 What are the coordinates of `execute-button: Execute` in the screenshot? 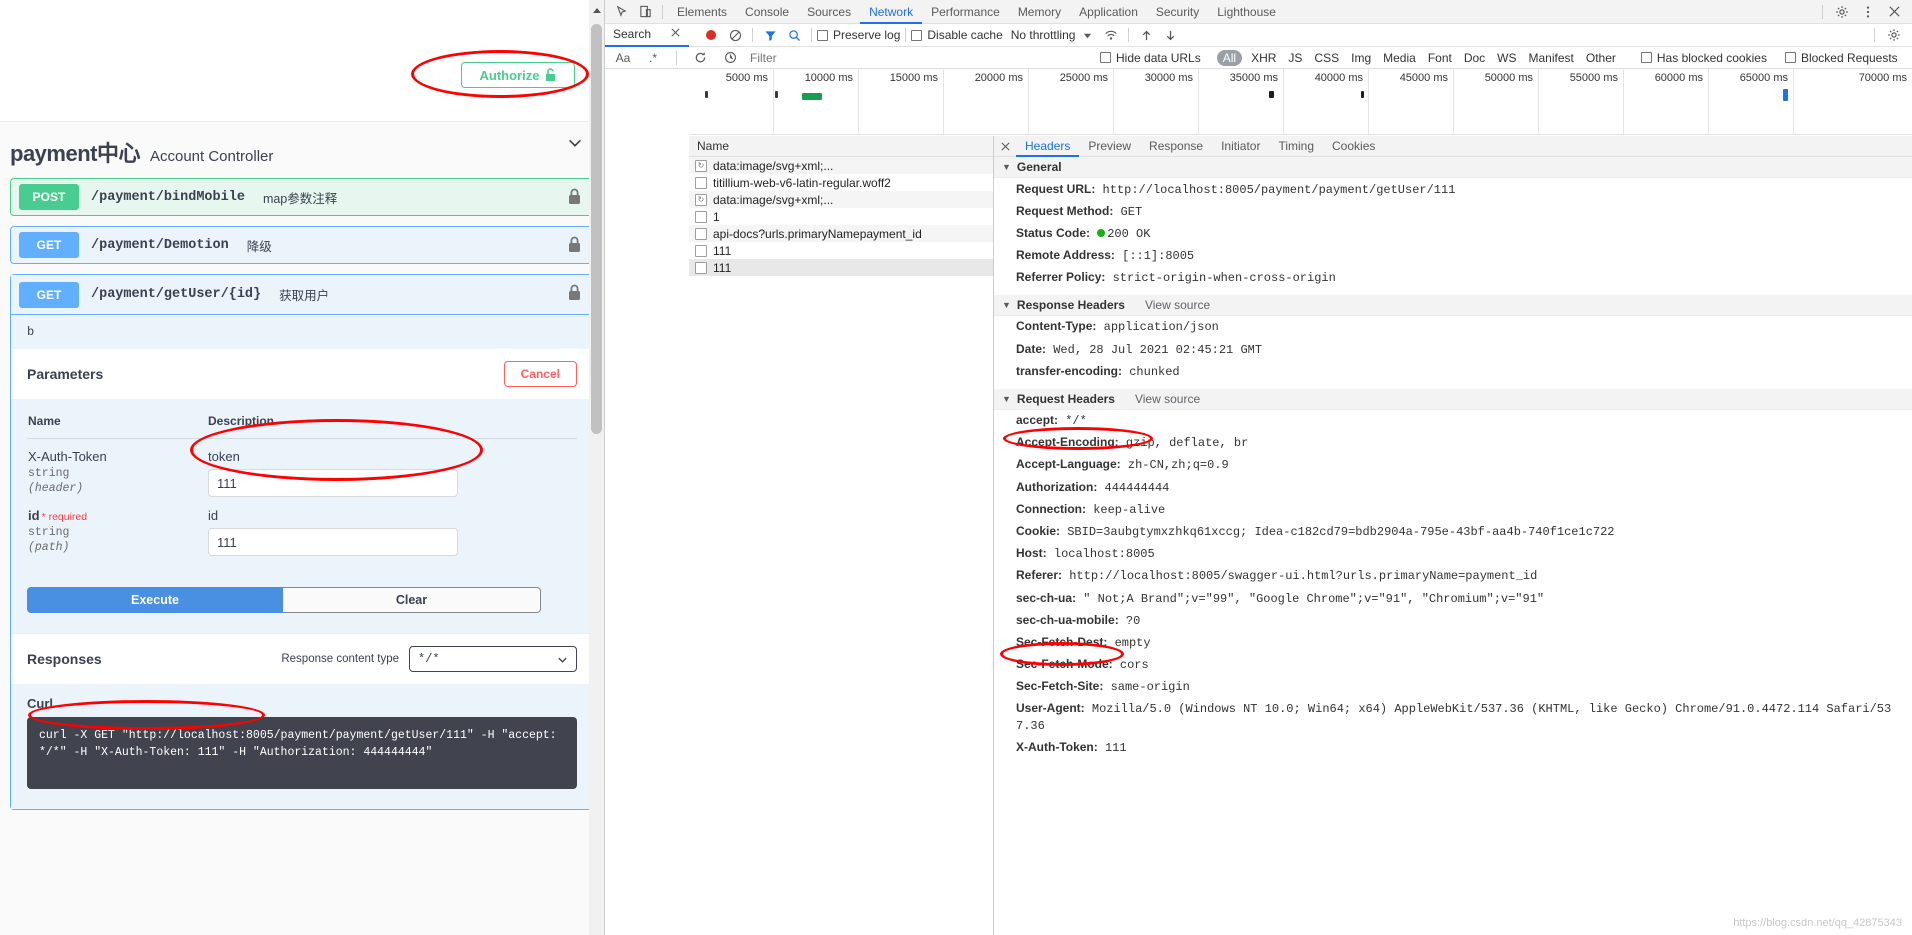 It's located at (155, 600).